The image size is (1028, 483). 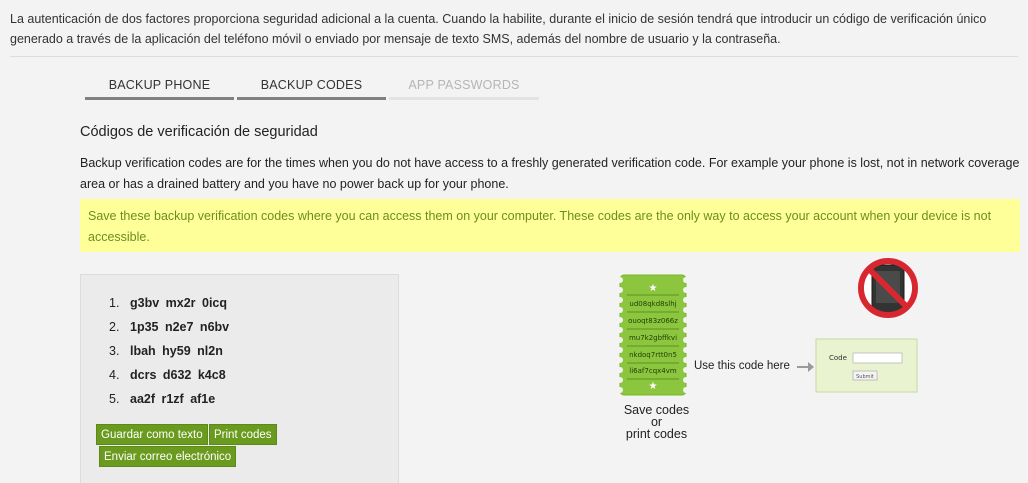 What do you see at coordinates (311, 85) in the screenshot?
I see `tab-label: BACKUP CODES` at bounding box center [311, 85].